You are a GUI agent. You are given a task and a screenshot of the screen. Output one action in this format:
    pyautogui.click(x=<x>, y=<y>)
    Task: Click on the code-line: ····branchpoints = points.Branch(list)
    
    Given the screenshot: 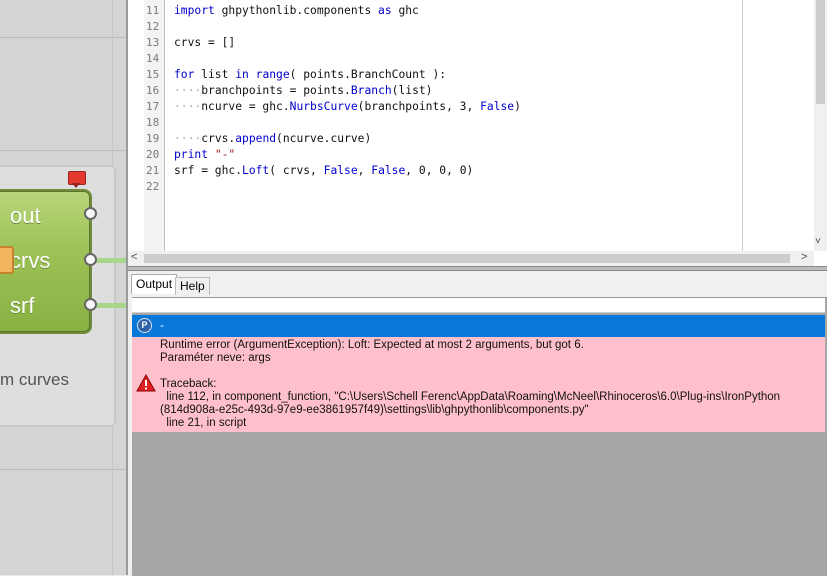 What is the action you would take?
    pyautogui.click(x=303, y=91)
    